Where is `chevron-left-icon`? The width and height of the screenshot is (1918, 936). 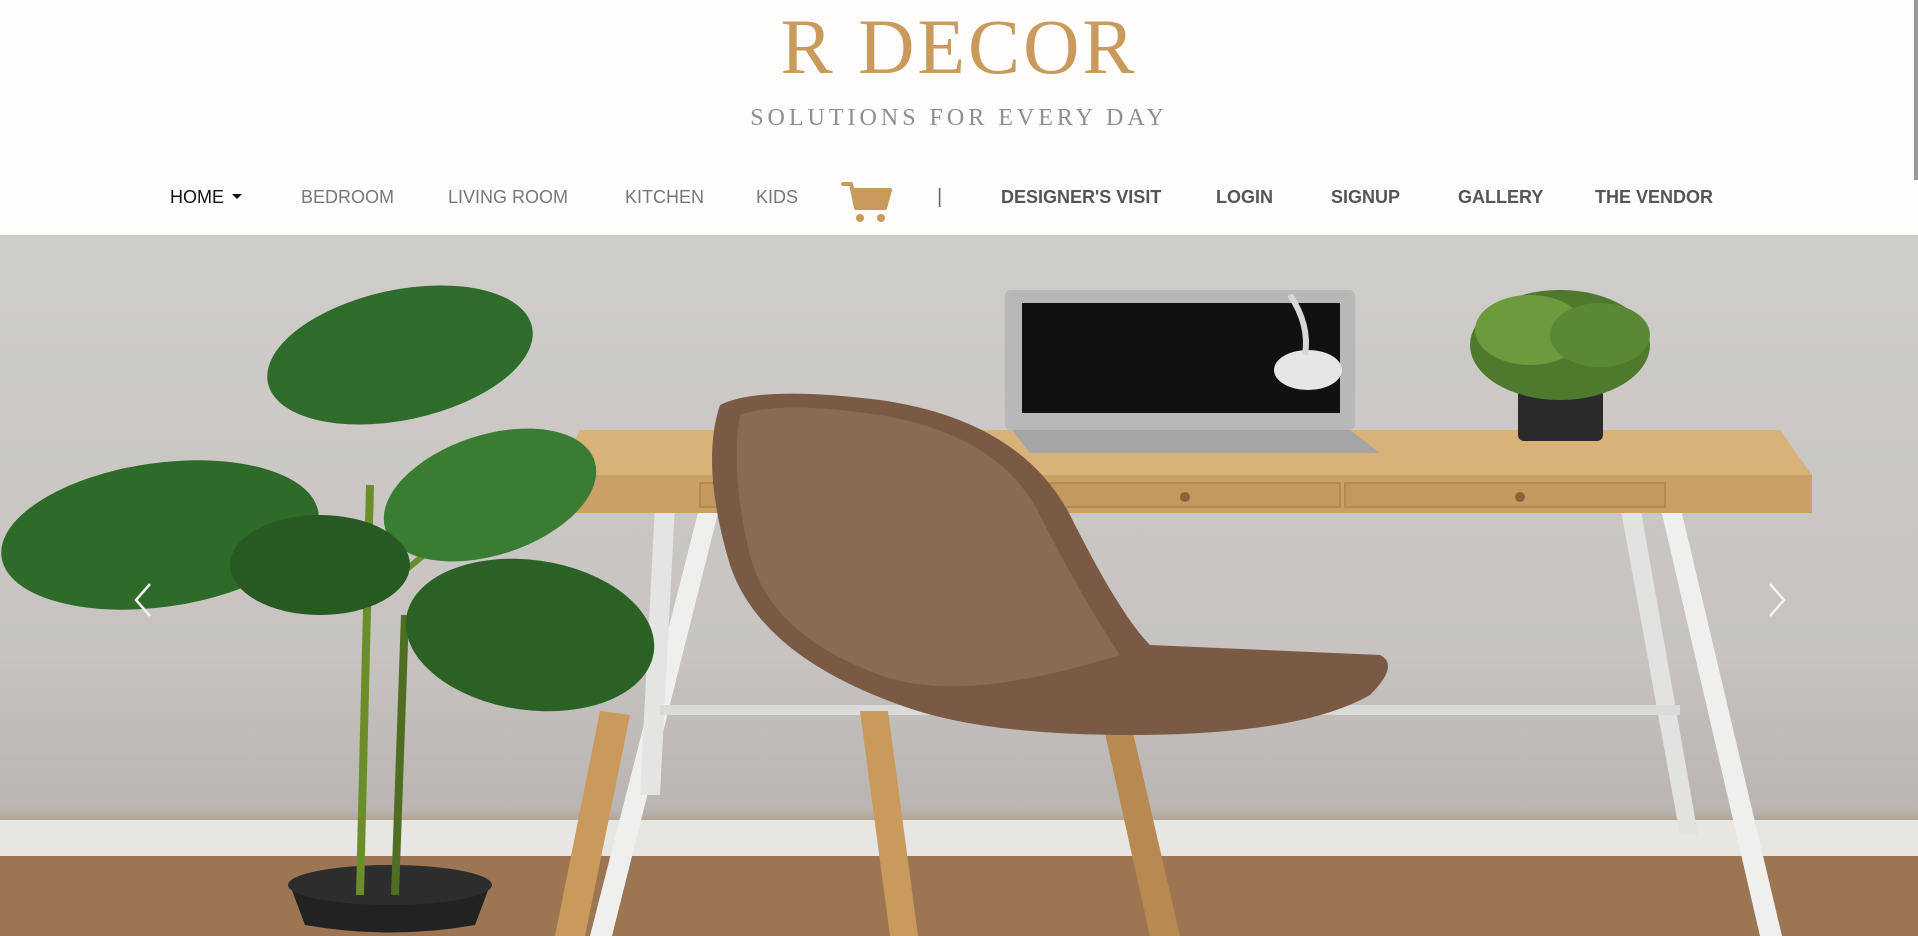
chevron-left-icon is located at coordinates (142, 600).